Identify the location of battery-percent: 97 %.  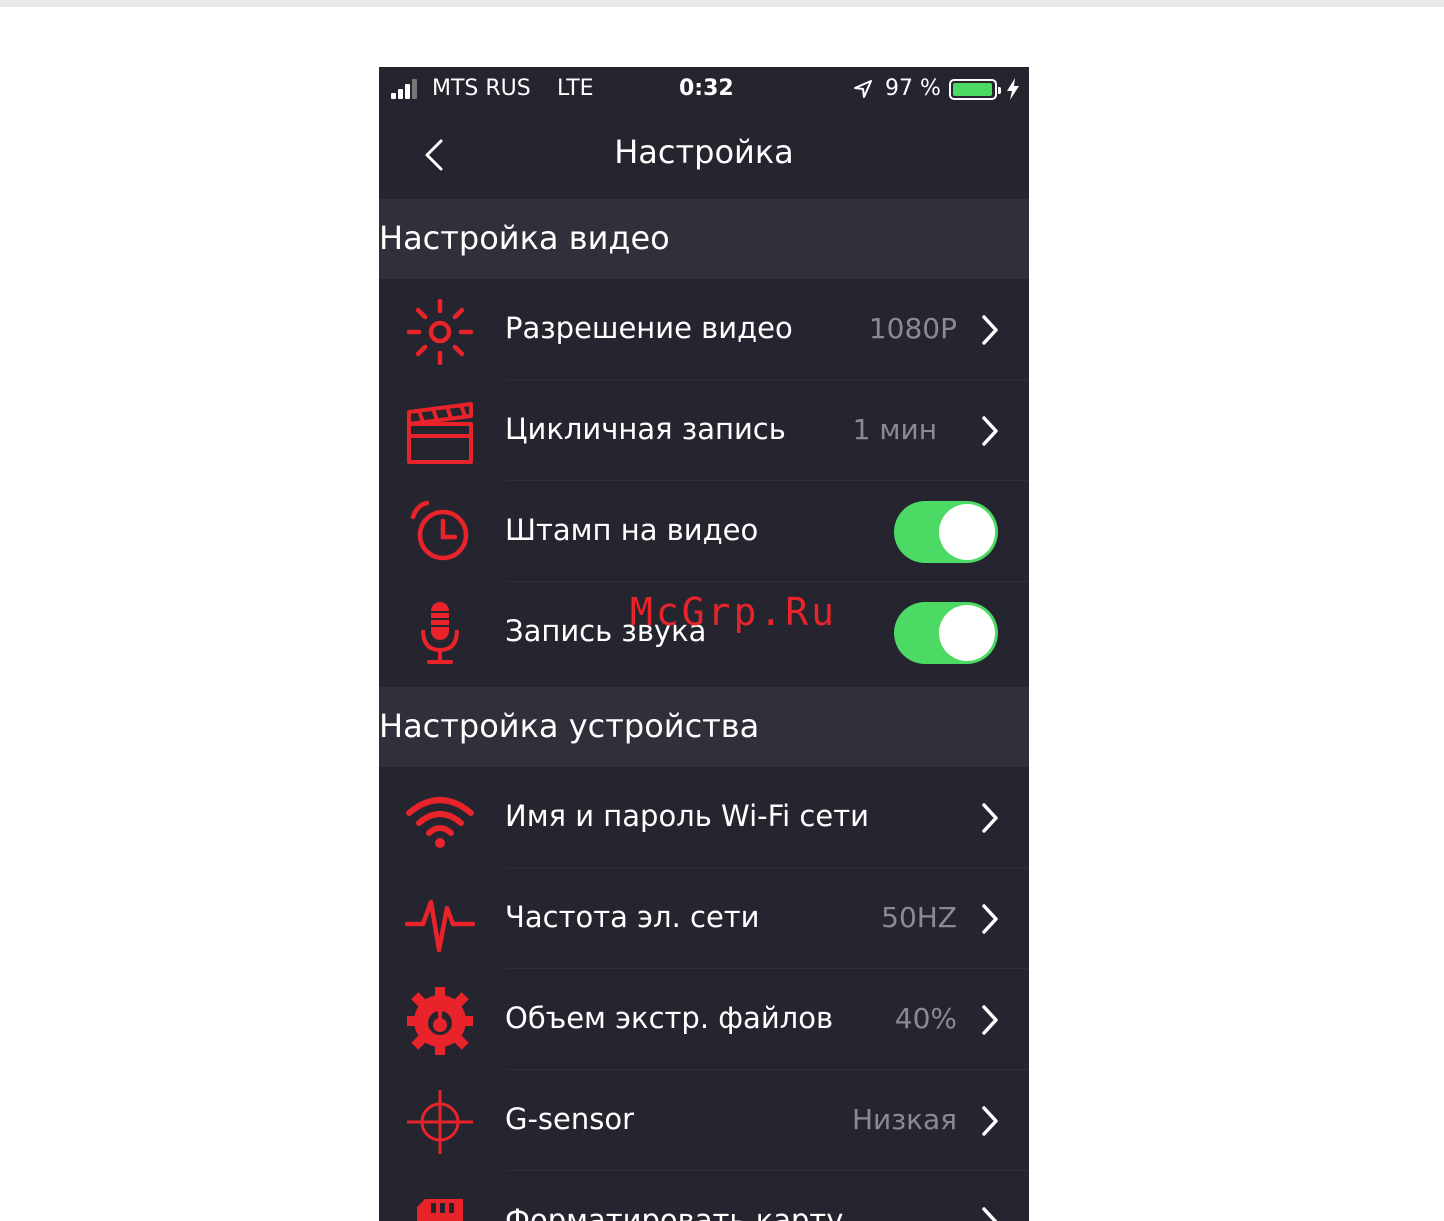
(913, 88).